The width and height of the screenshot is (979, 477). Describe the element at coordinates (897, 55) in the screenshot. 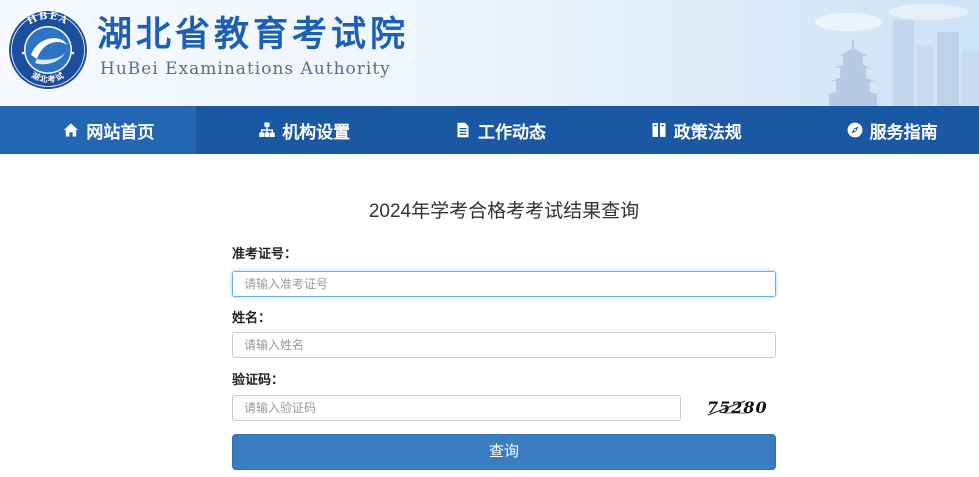

I see `skyline-decoration` at that location.